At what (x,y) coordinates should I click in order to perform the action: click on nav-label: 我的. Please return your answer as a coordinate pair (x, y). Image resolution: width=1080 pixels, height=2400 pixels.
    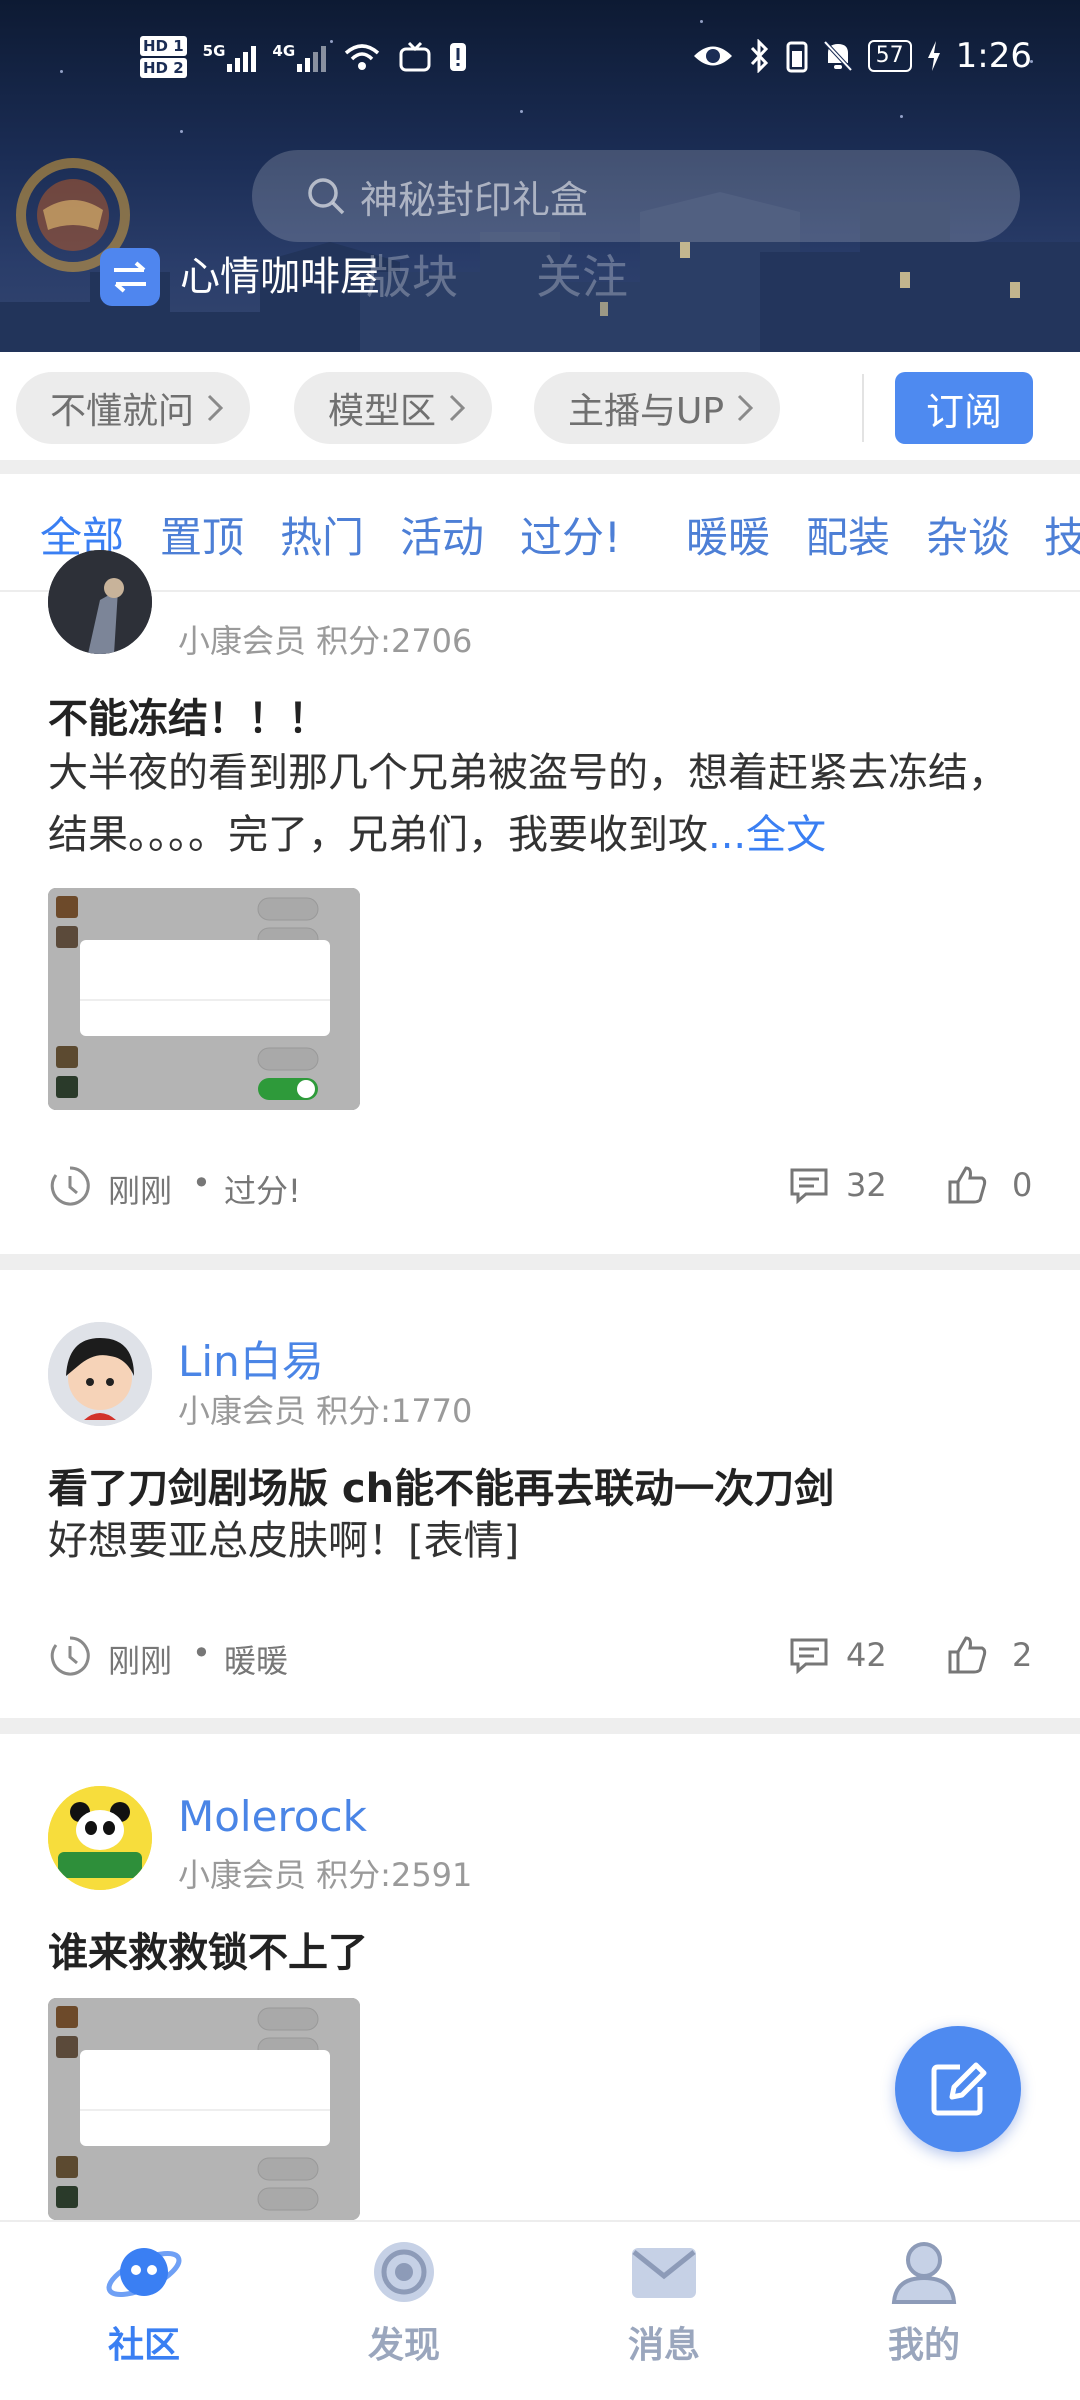
    Looking at the image, I should click on (923, 2345).